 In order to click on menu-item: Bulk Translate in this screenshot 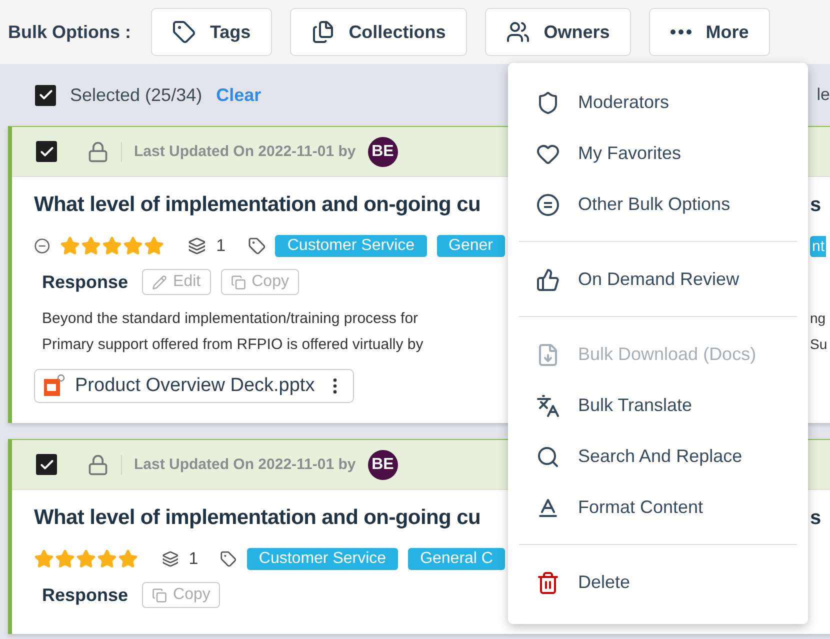, I will do `click(658, 405)`.